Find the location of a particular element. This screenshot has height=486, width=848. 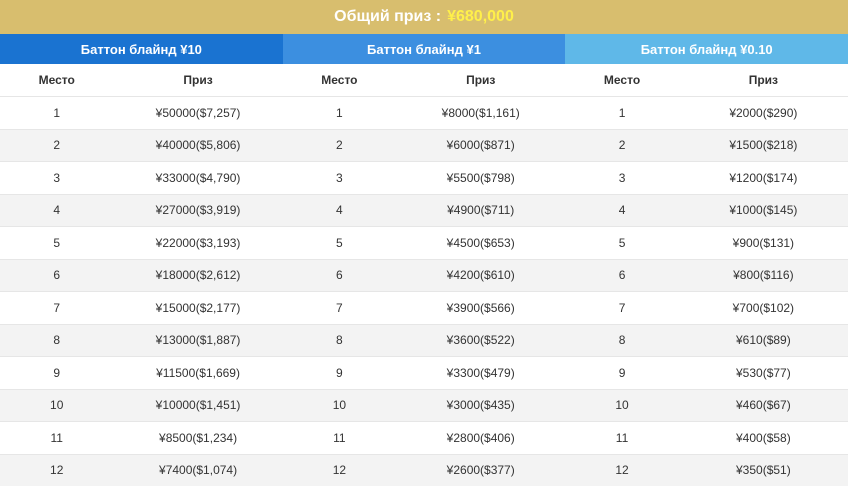

table-row: 6 ¥800($116) is located at coordinates (706, 275).